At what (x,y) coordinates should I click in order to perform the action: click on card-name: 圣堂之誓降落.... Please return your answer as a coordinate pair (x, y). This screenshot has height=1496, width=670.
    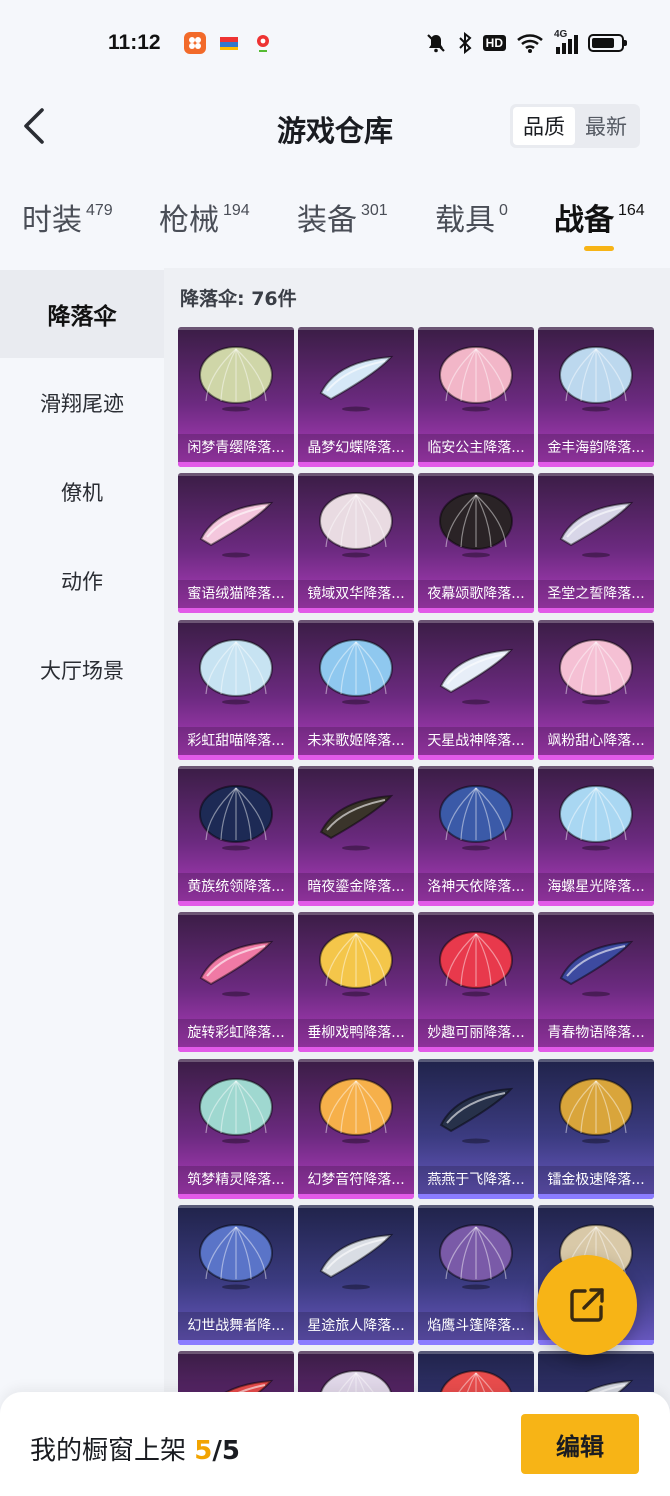
    Looking at the image, I should click on (596, 594).